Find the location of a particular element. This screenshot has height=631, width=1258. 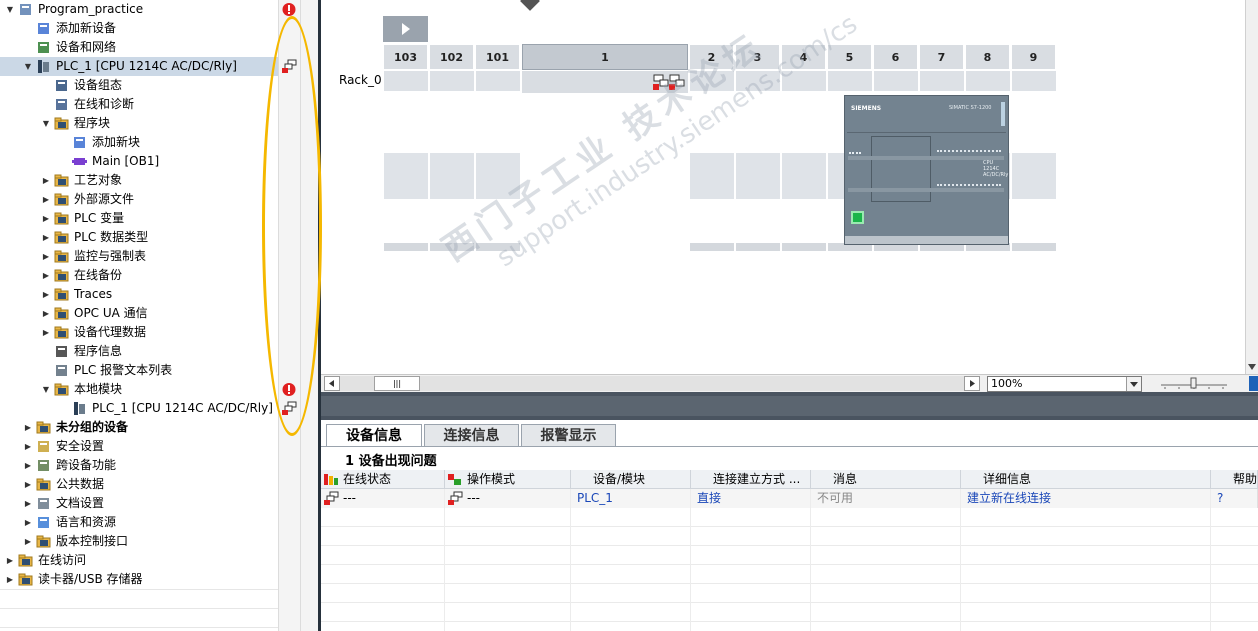

column-header: 设备/模块 is located at coordinates (631, 479).